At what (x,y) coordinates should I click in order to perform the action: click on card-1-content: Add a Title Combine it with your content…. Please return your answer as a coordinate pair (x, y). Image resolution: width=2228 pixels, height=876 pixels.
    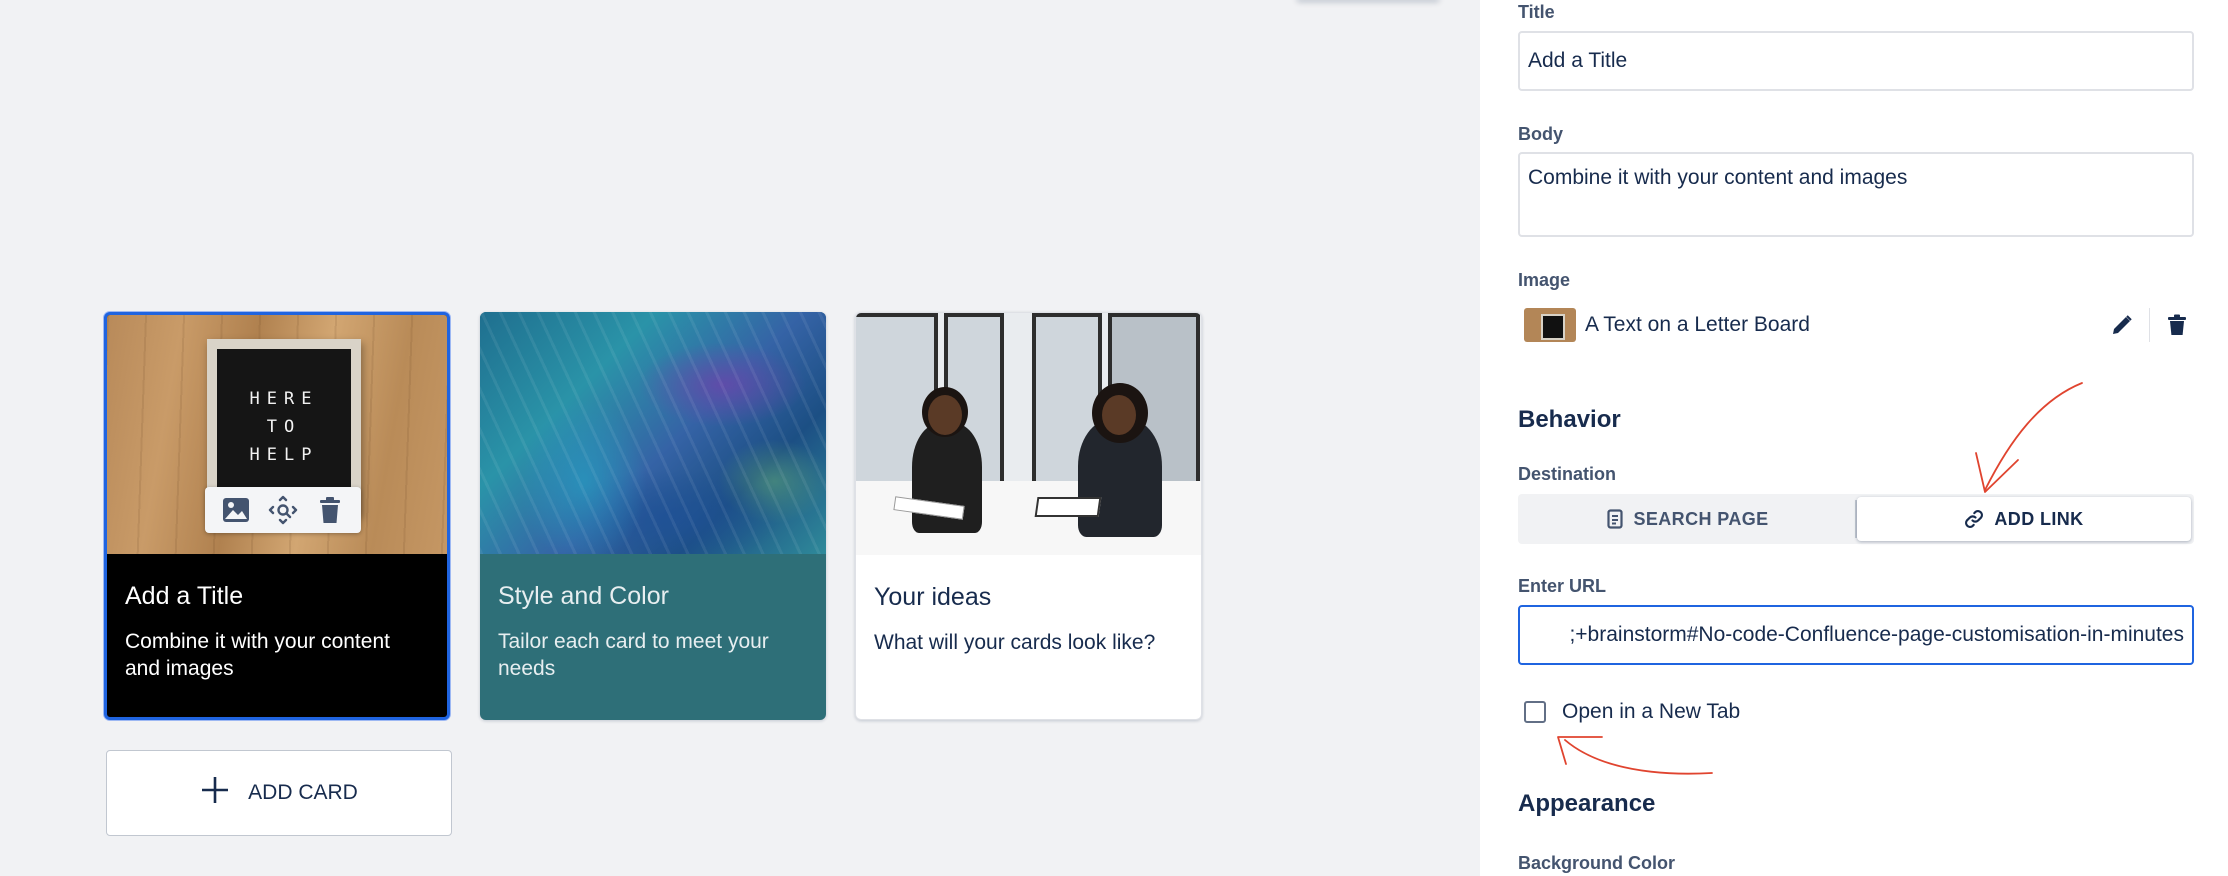
    Looking at the image, I should click on (277, 635).